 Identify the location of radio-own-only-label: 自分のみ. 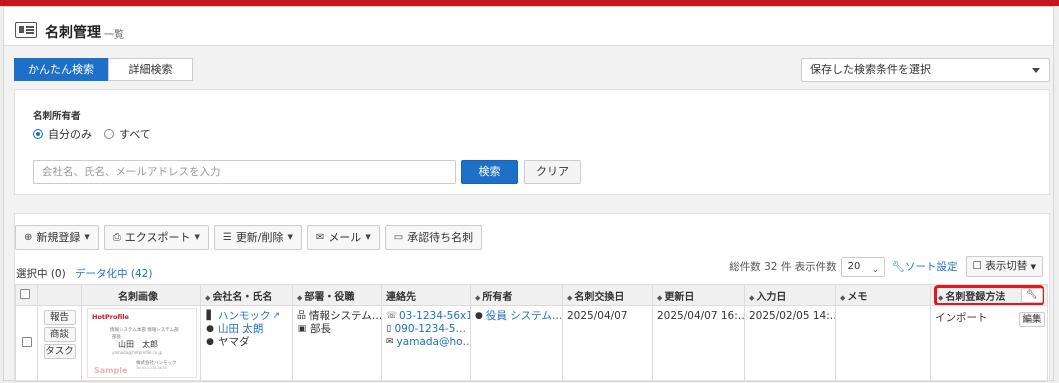
(70, 134).